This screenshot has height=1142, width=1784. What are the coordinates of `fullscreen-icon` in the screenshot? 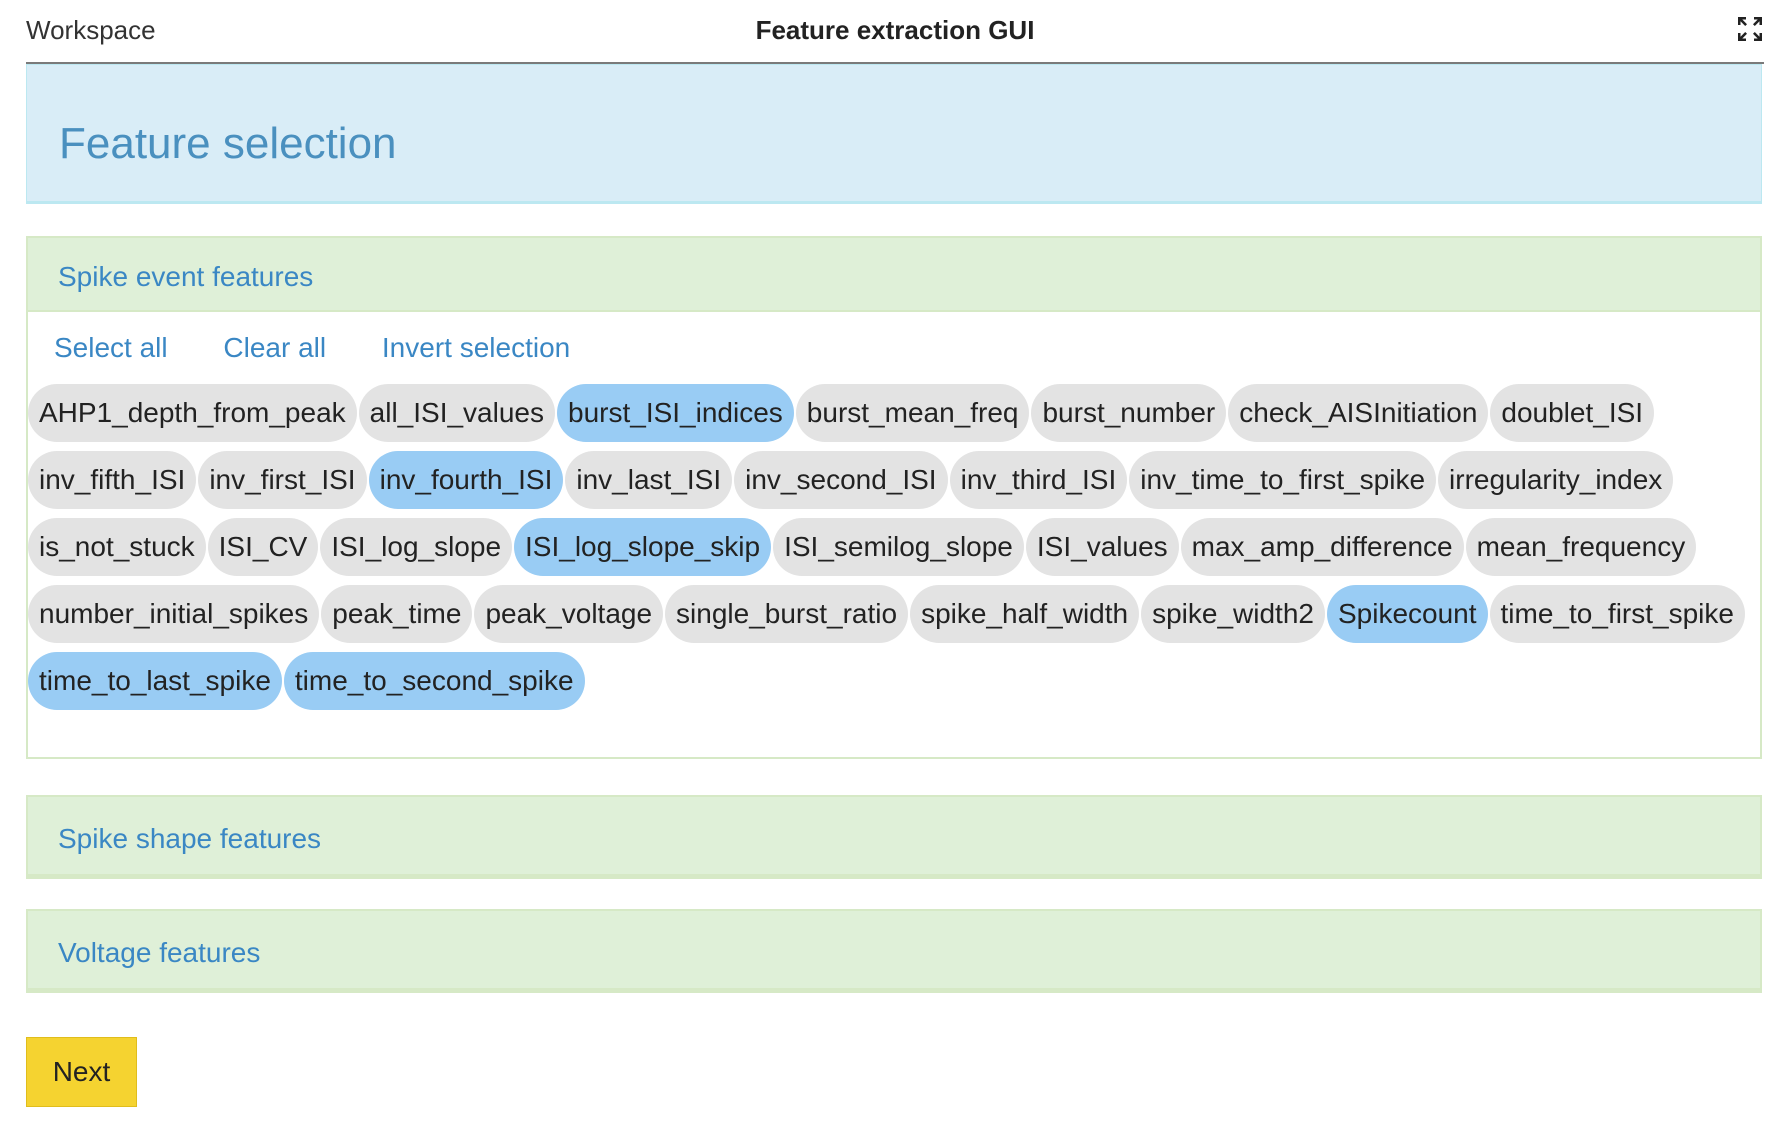 It's located at (1750, 29).